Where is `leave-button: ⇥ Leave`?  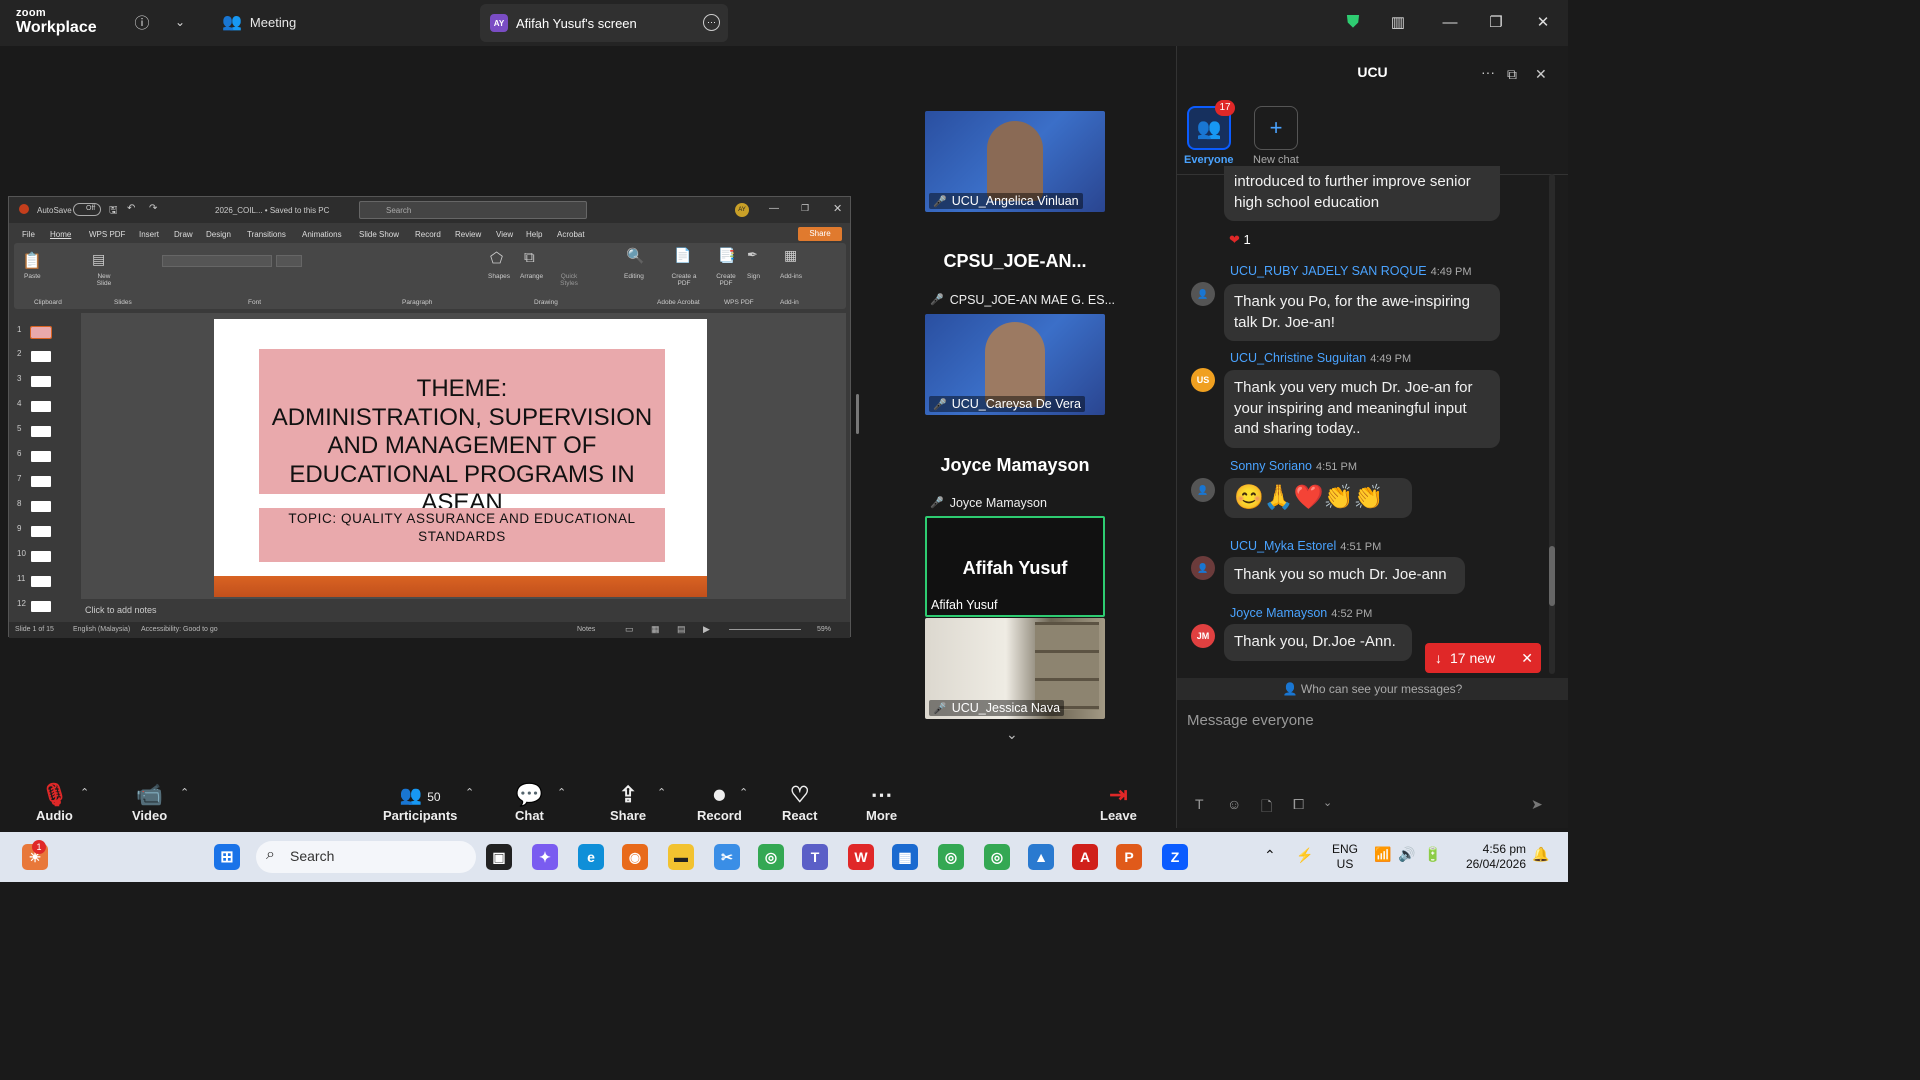 leave-button: ⇥ Leave is located at coordinates (1118, 802).